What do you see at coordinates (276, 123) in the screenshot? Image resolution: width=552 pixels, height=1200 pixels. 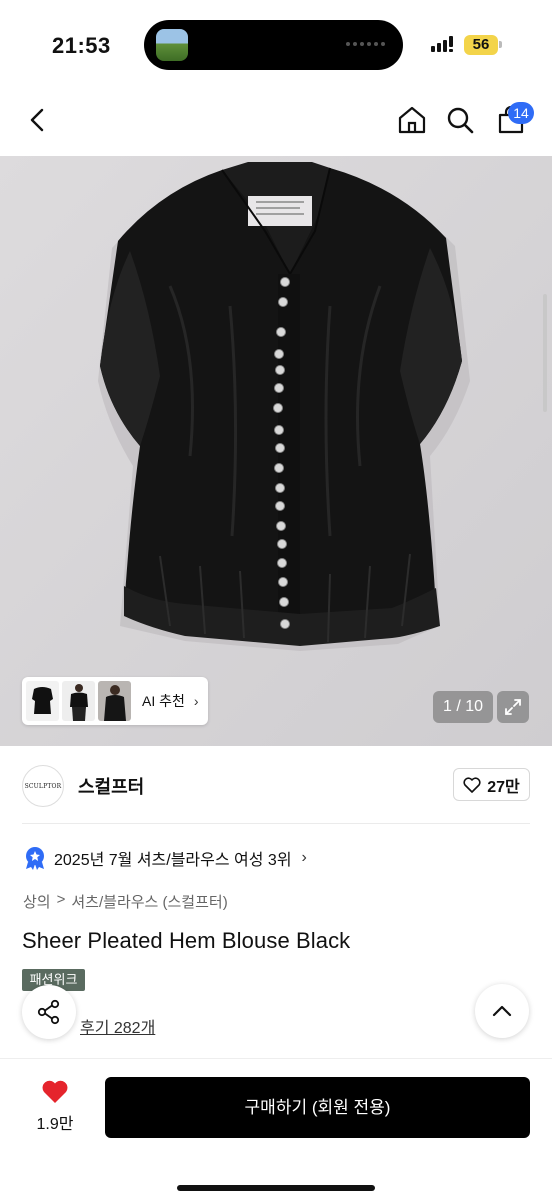 I see `top-navigation` at bounding box center [276, 123].